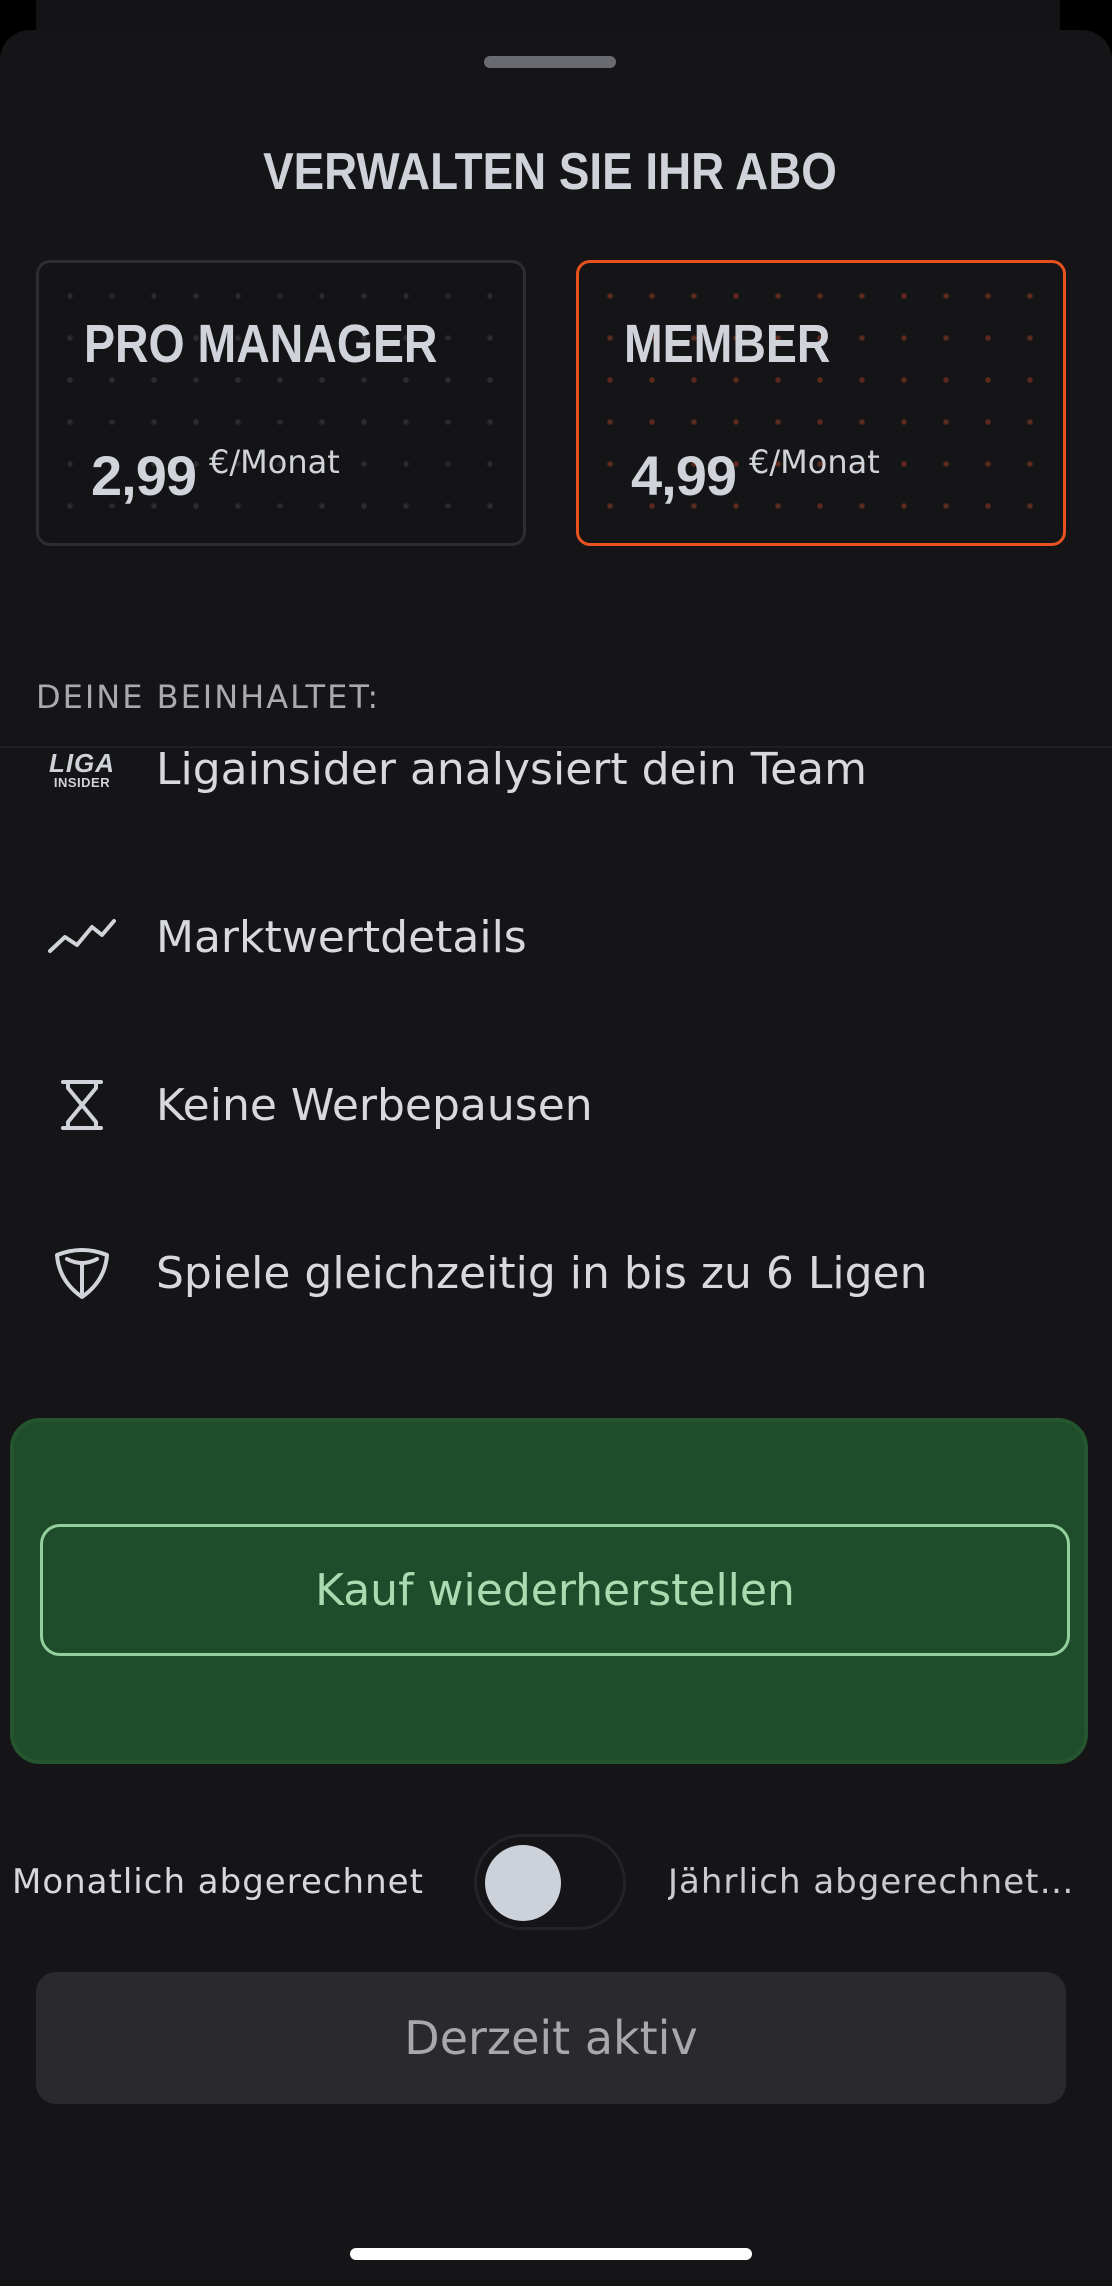 The height and width of the screenshot is (2286, 1112). What do you see at coordinates (550, 172) in the screenshot?
I see `sheet-title: VERWALTEN SIE IHR ABO` at bounding box center [550, 172].